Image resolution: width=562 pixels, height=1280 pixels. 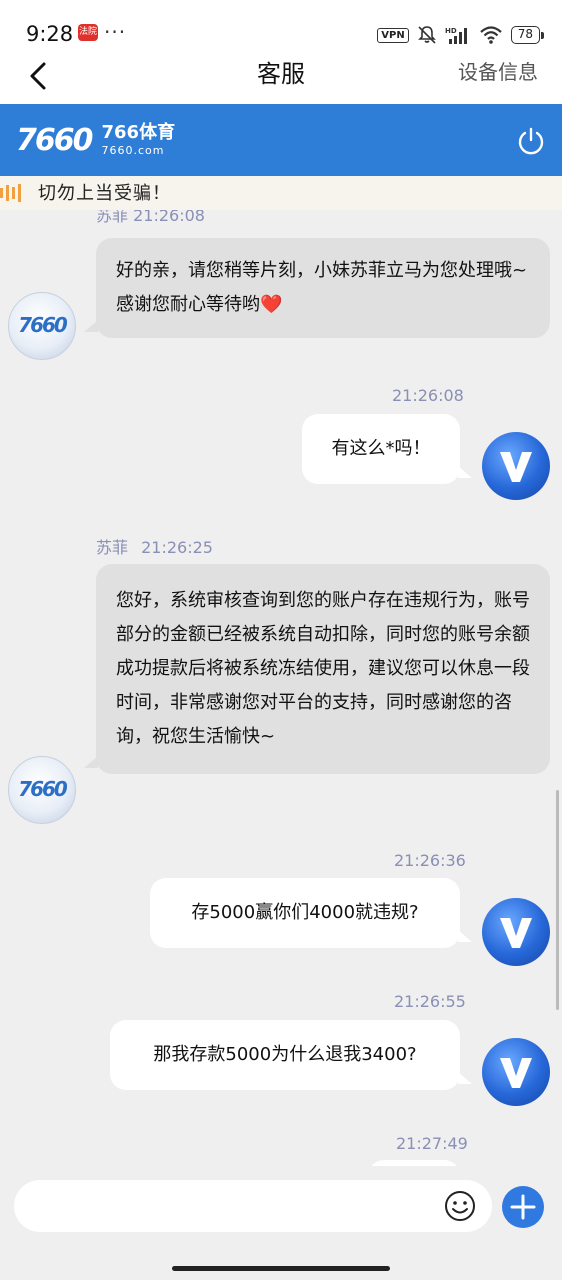 What do you see at coordinates (54, 140) in the screenshot?
I see `brand-logo-number: 7660` at bounding box center [54, 140].